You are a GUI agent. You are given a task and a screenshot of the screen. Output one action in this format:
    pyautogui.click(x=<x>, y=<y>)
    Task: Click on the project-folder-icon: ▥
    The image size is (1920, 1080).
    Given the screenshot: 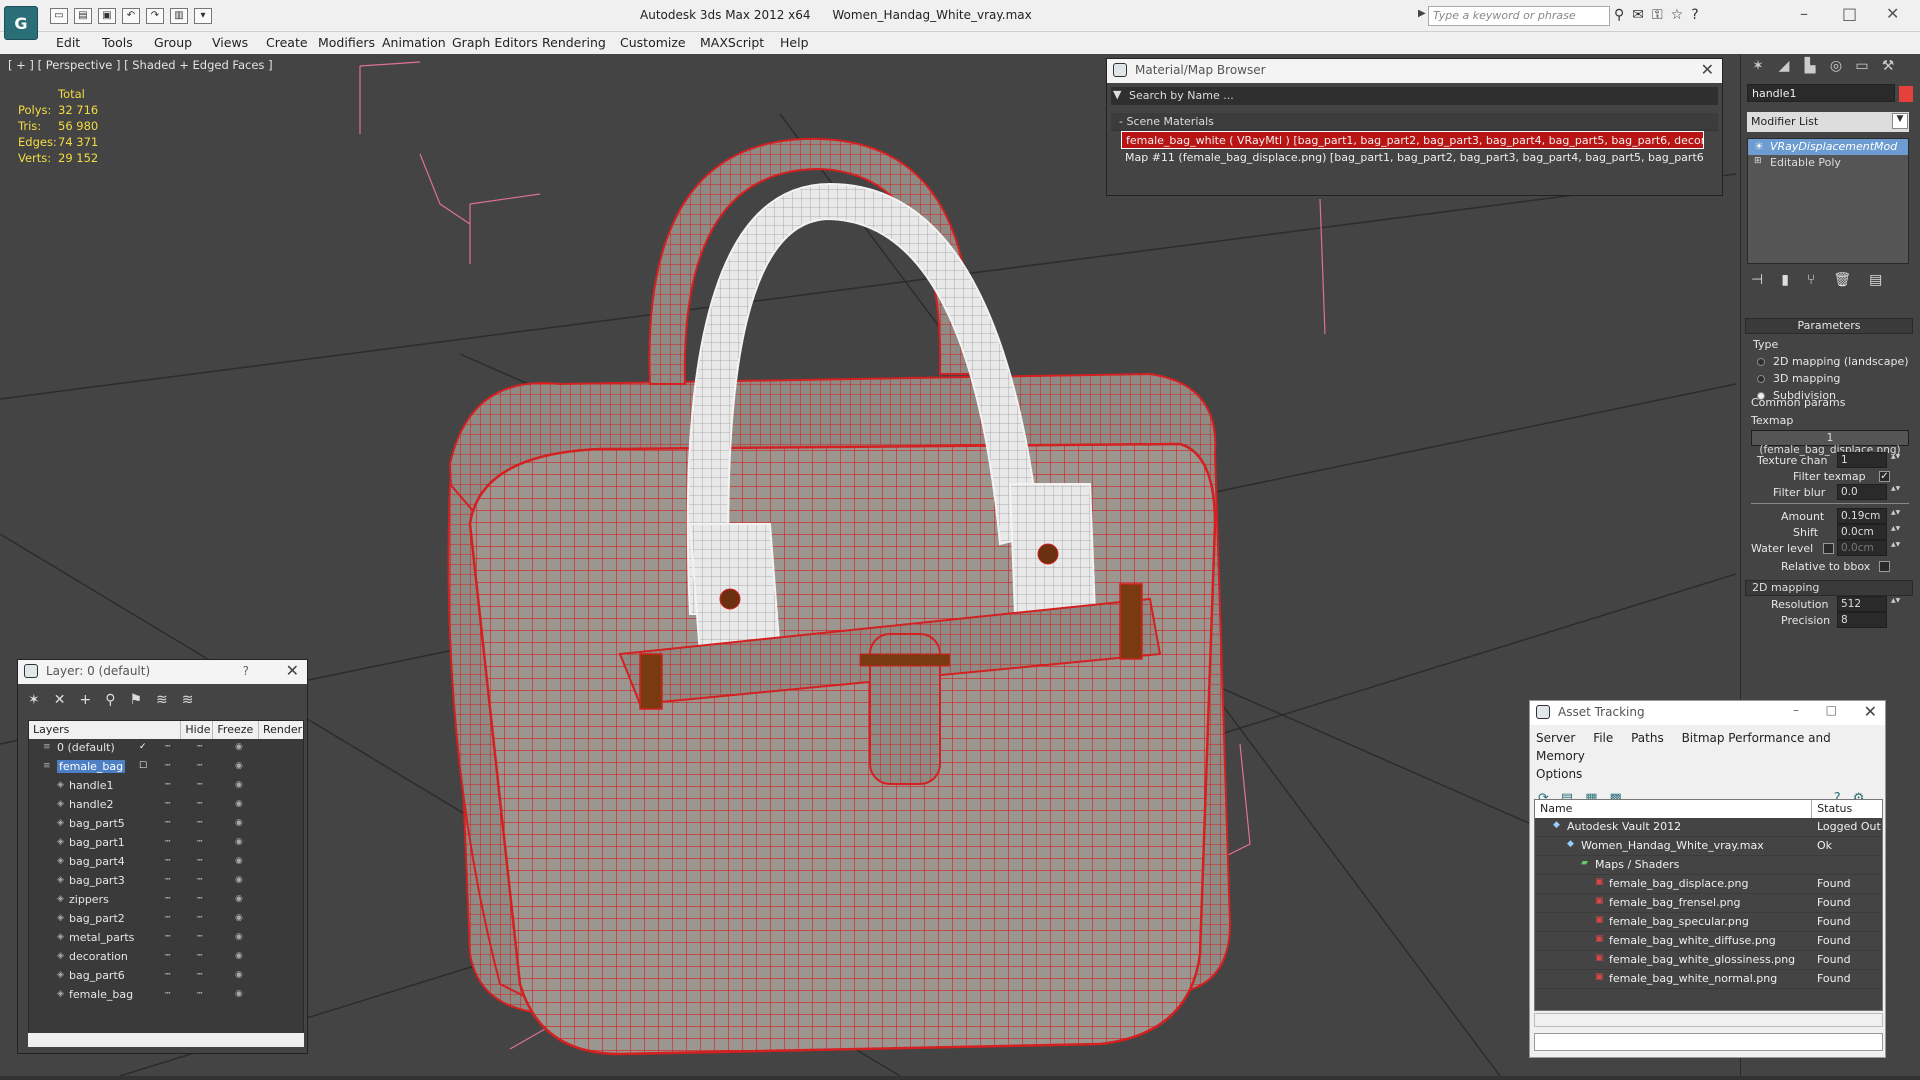 What is the action you would take?
    pyautogui.click(x=179, y=16)
    